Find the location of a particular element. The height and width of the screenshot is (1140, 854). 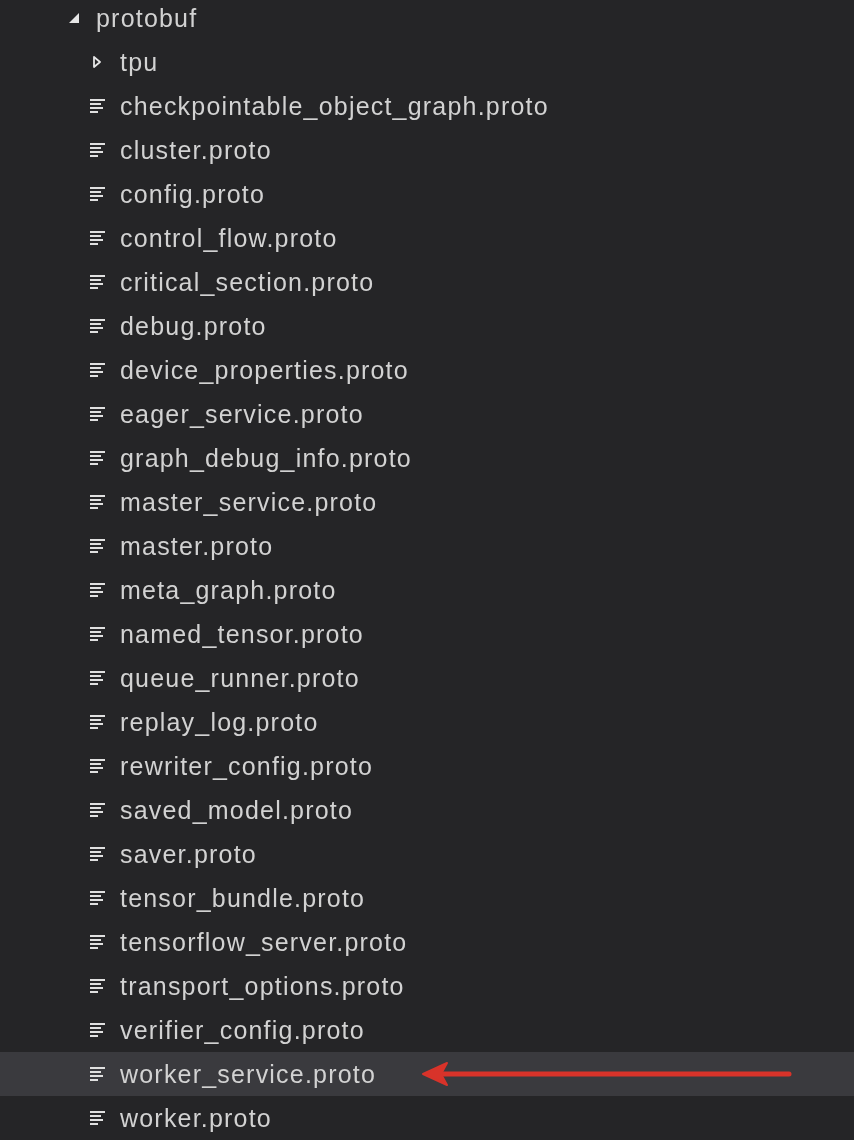

tree-item: replay_log.proto is located at coordinates (427, 722).